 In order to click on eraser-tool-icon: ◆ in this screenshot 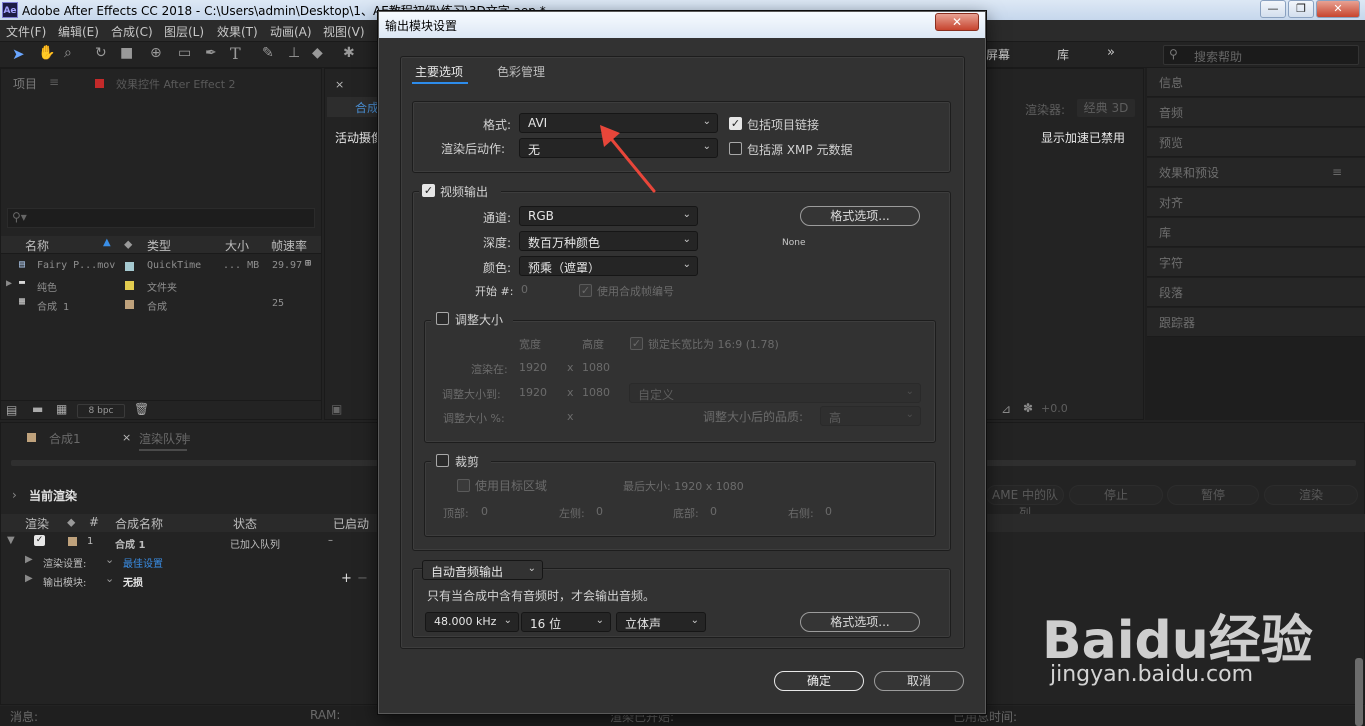, I will do `click(317, 53)`.